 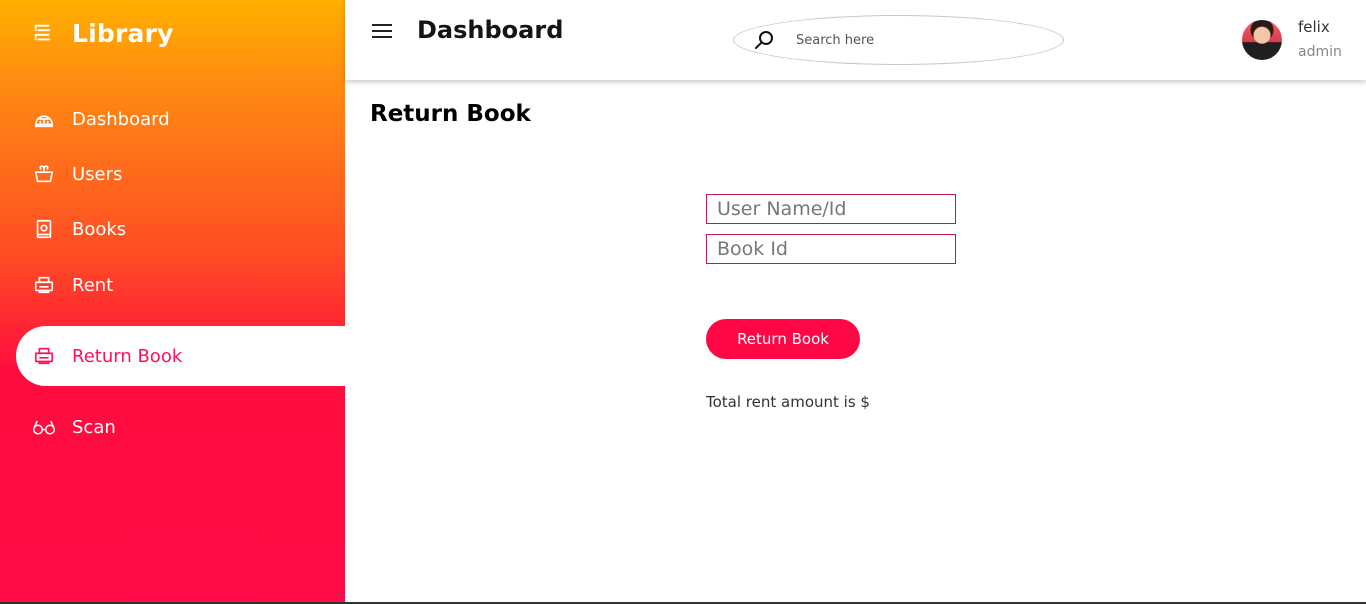 What do you see at coordinates (1320, 52) in the screenshot?
I see `user-role: admin` at bounding box center [1320, 52].